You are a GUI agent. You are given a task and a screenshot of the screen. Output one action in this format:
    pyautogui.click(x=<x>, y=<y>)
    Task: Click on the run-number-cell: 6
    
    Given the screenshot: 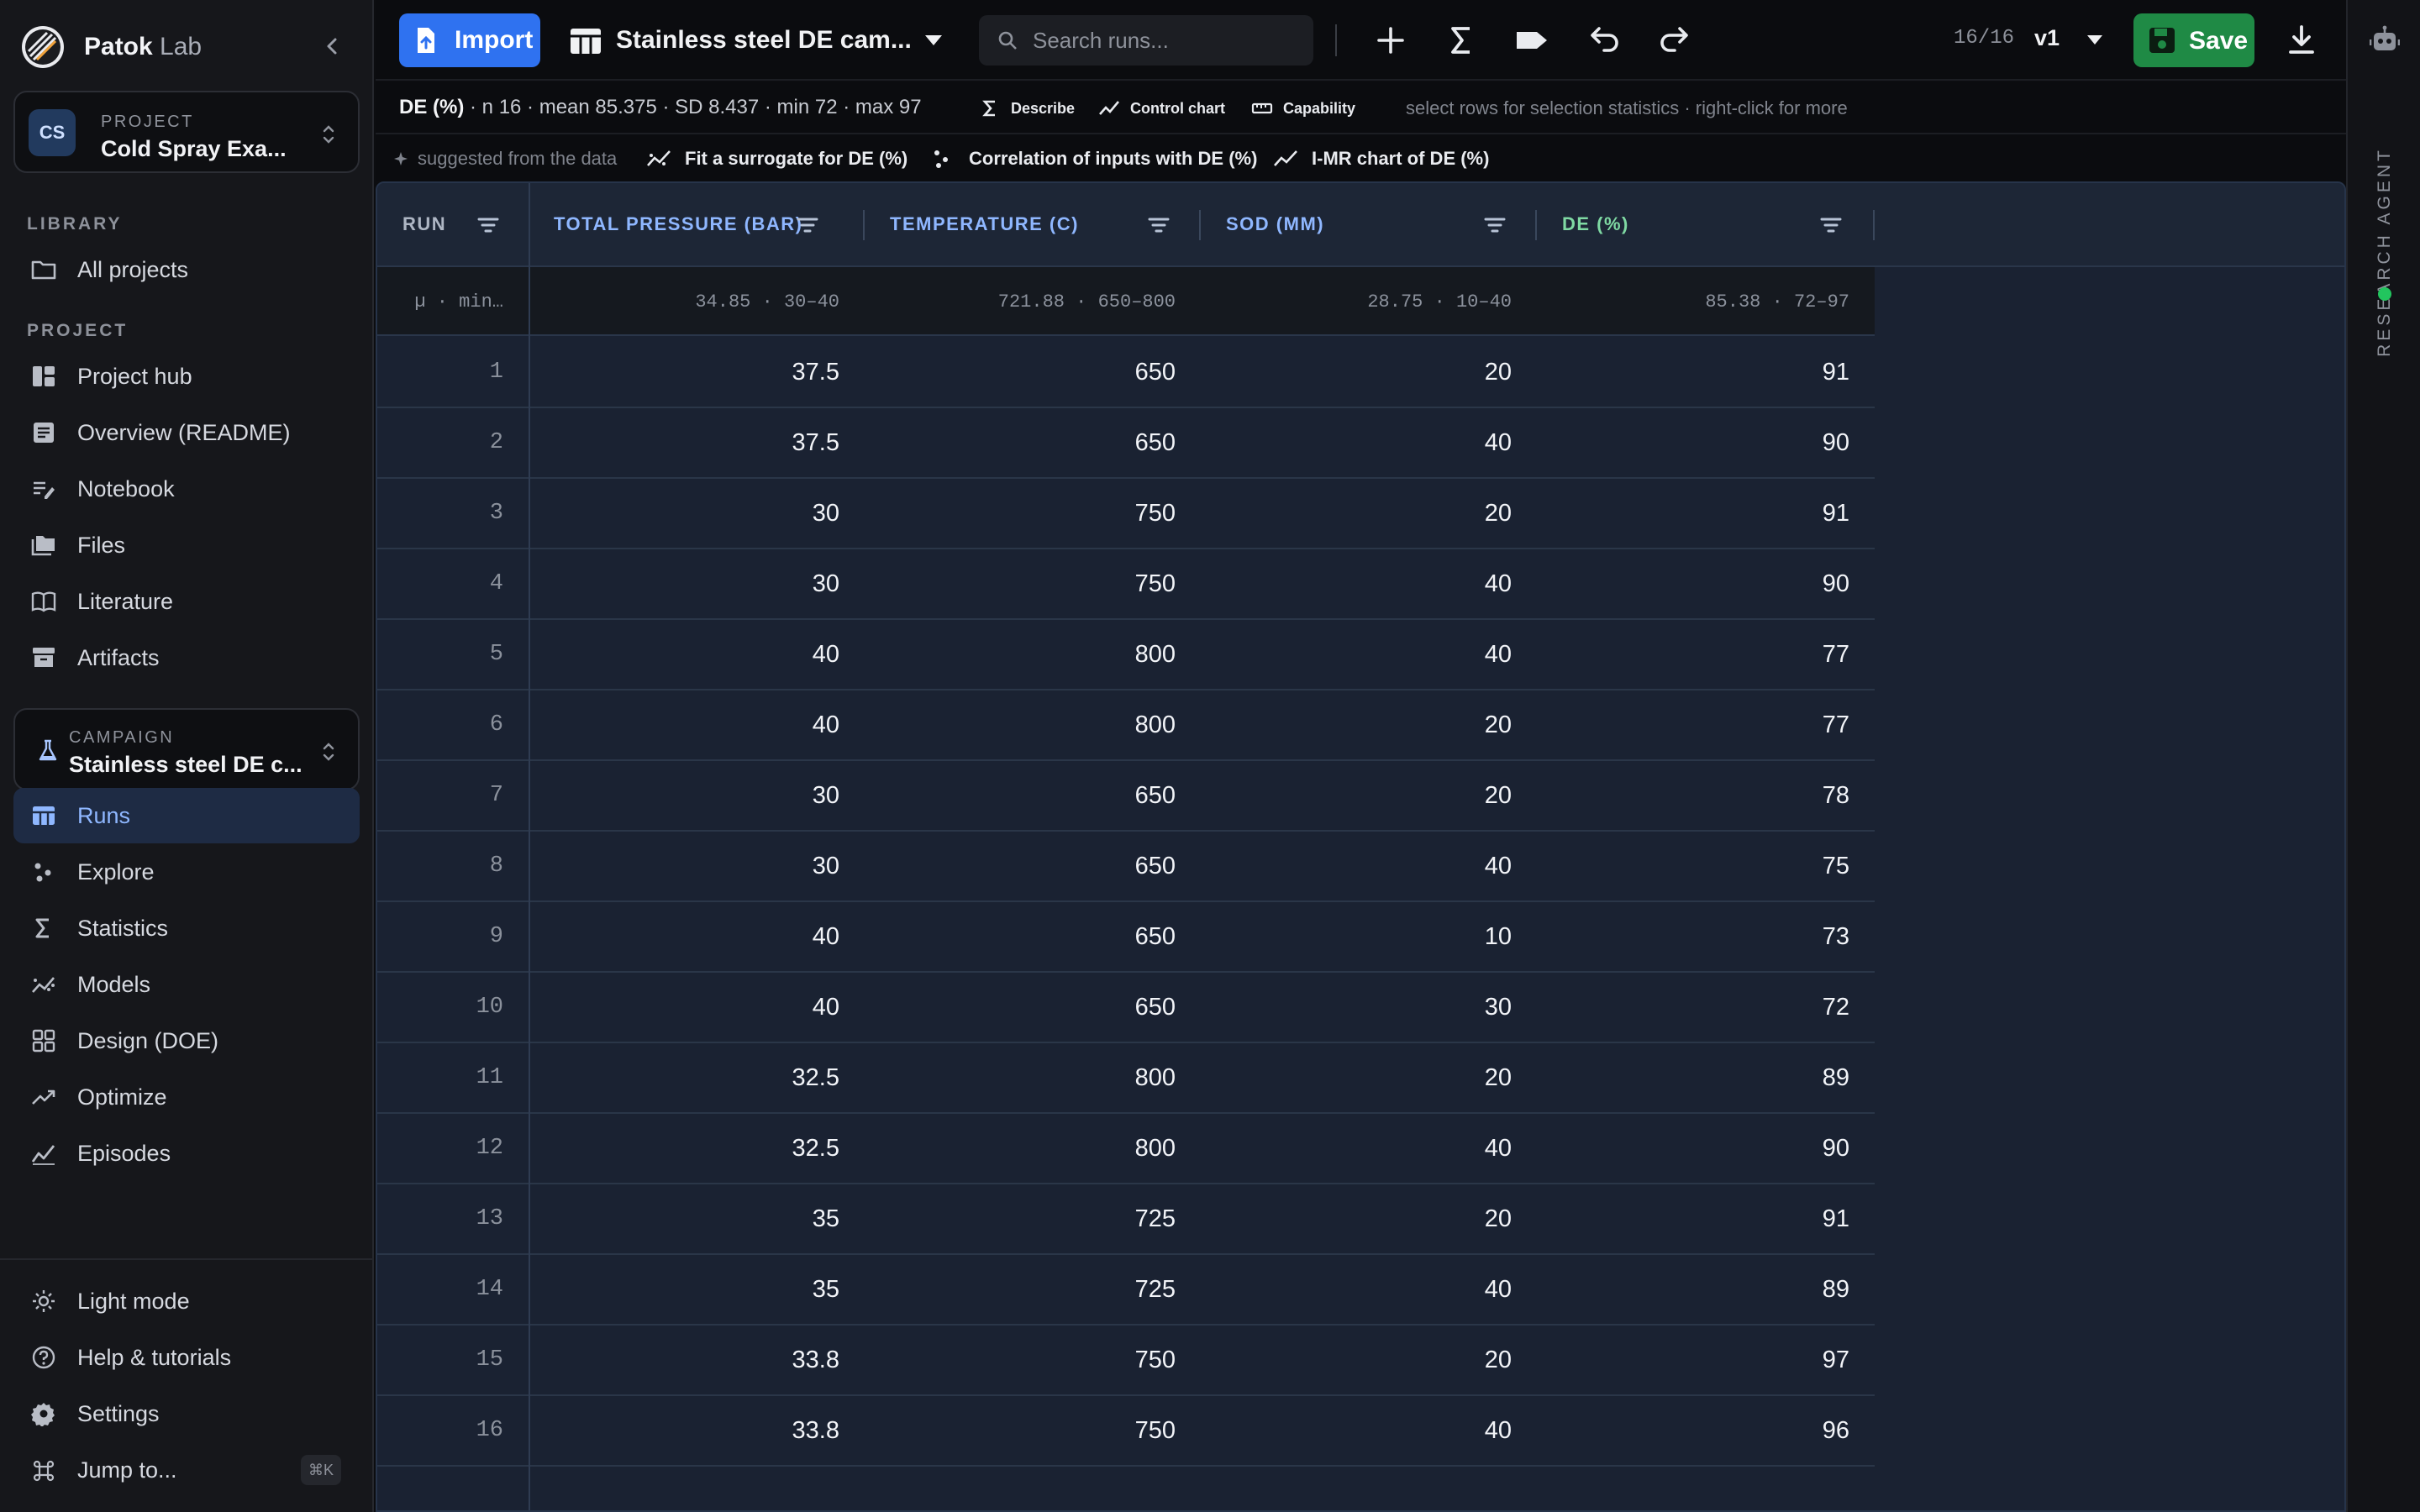 What is the action you would take?
    pyautogui.click(x=440, y=724)
    